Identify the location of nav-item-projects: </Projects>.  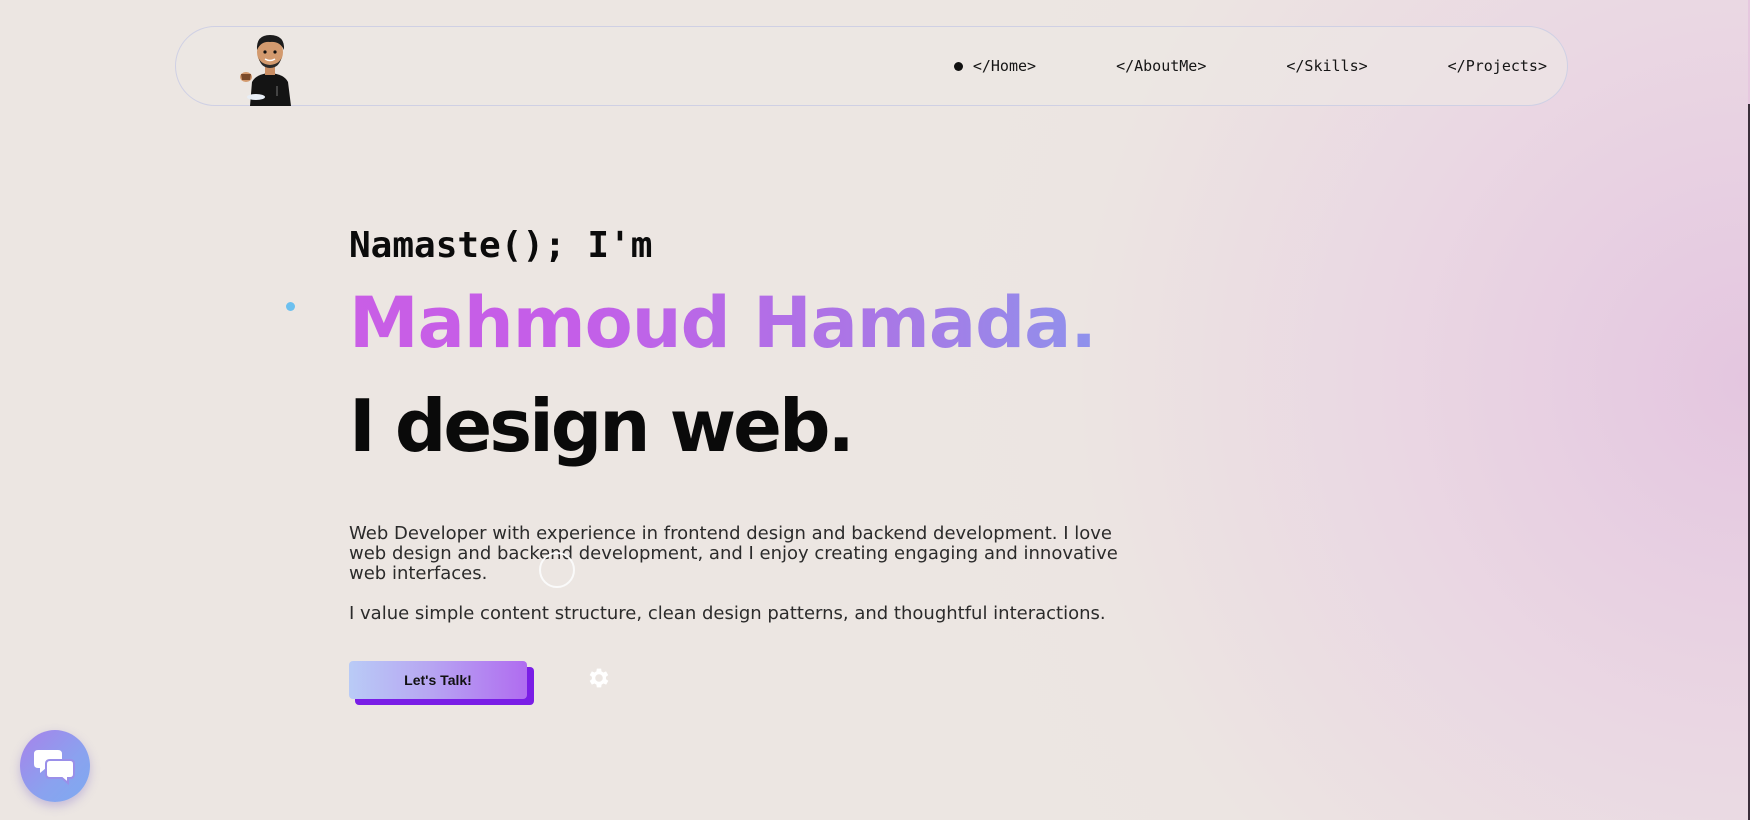
(1497, 66).